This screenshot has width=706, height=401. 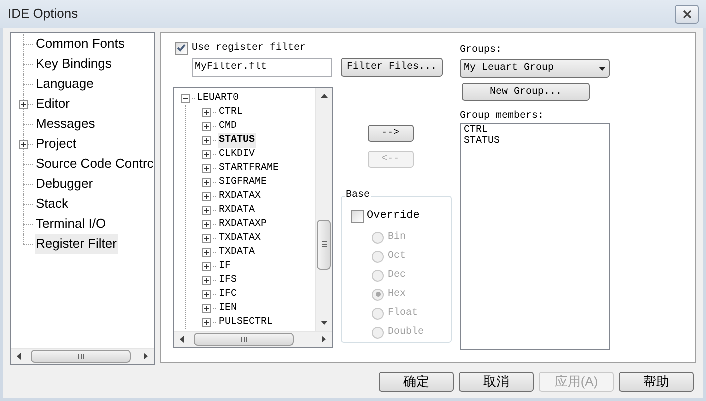 I want to click on tree-item: PULSECTRL, so click(x=246, y=322).